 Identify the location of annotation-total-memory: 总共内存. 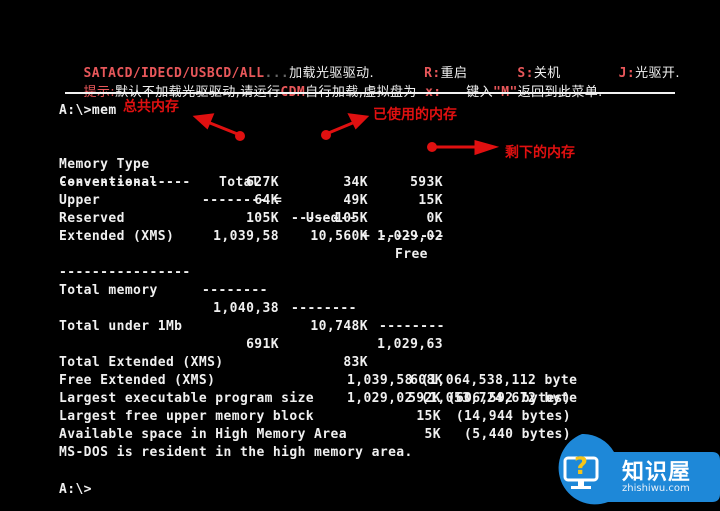
(151, 107).